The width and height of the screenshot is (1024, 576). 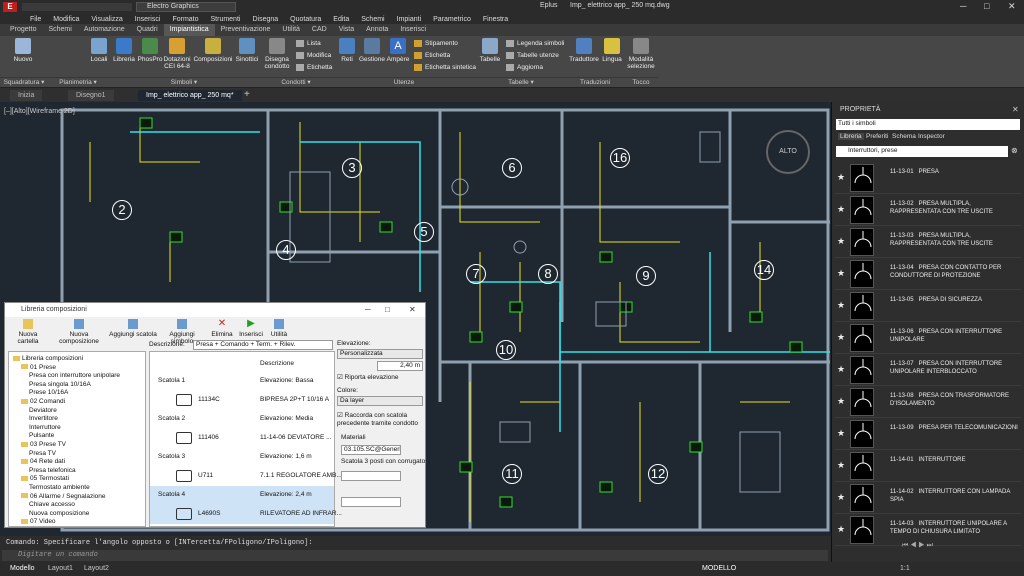 What do you see at coordinates (60, 569) in the screenshot?
I see `tab-layout1: Layout1` at bounding box center [60, 569].